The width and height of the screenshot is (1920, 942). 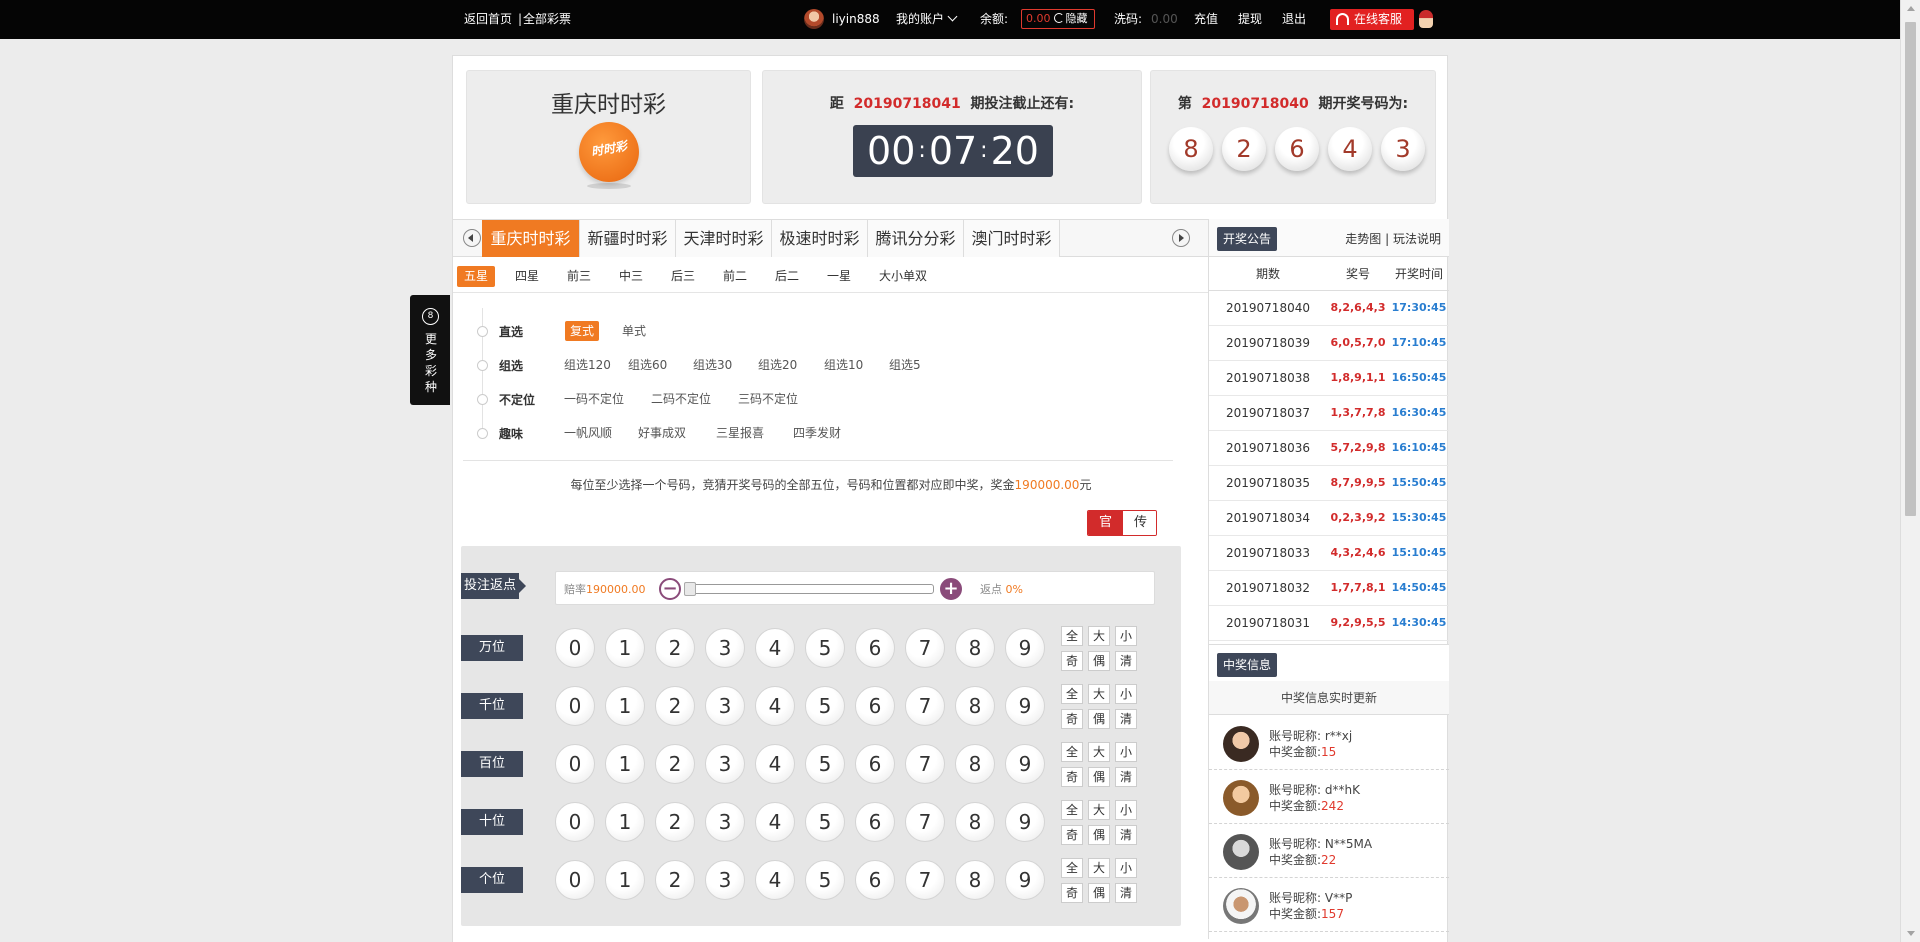 I want to click on sub-option: 组选120, so click(x=587, y=365).